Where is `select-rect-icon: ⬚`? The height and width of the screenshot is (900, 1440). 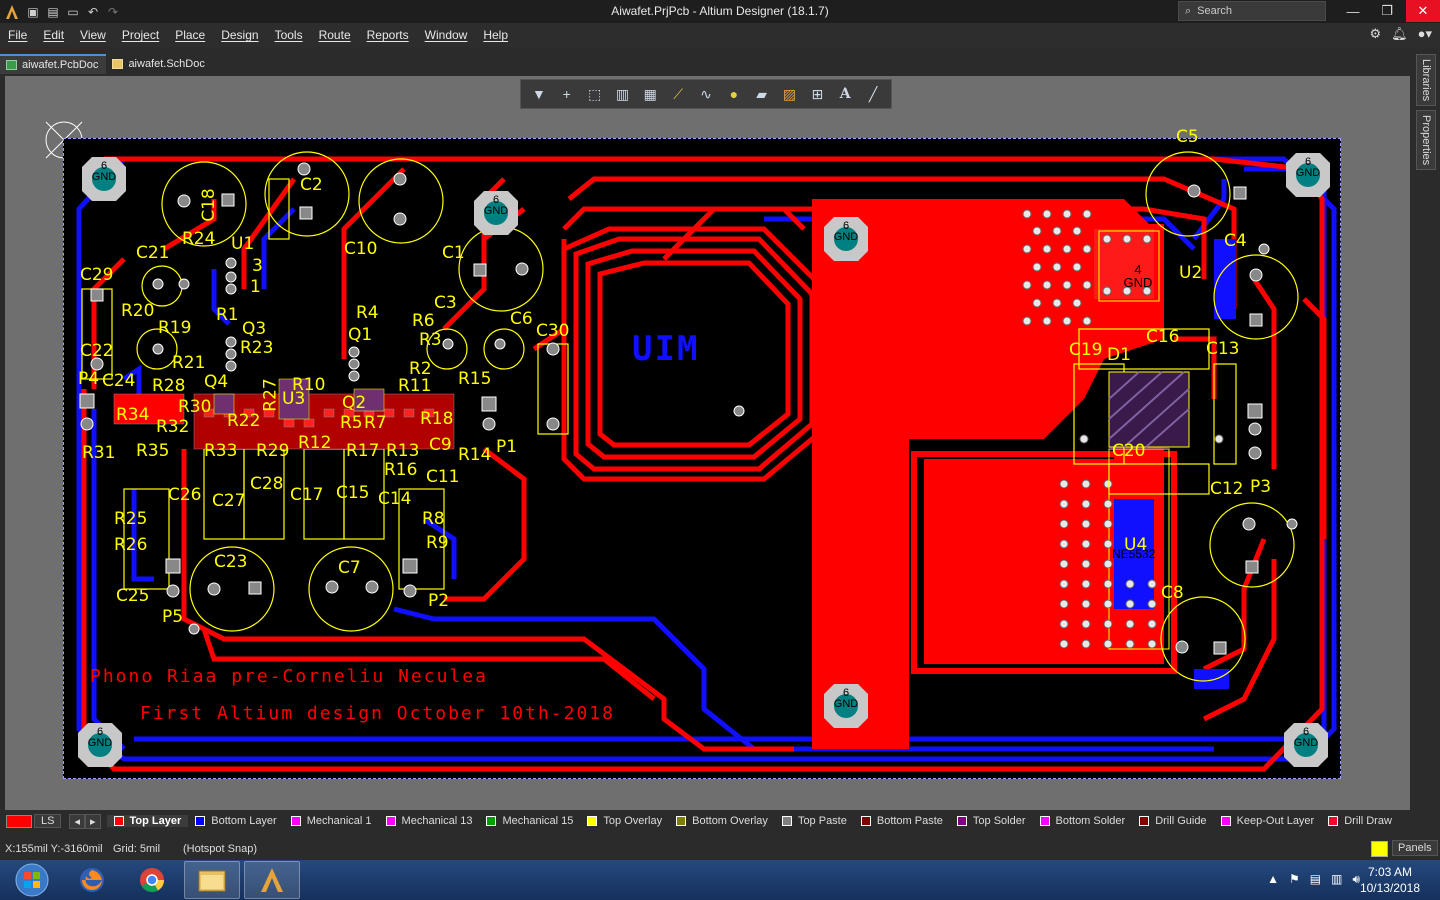 select-rect-icon: ⬚ is located at coordinates (595, 94).